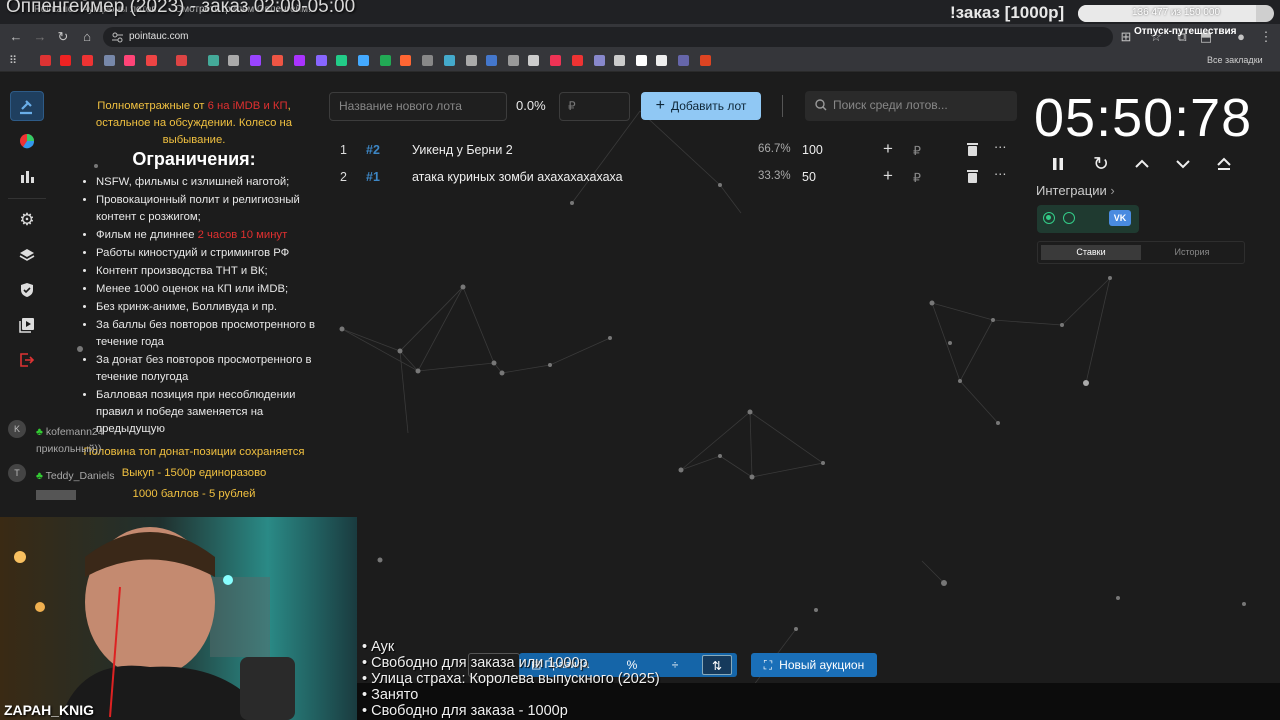 The height and width of the screenshot is (720, 1280). Describe the element at coordinates (1241, 37) in the screenshot. I see `profile-avatar: ●` at that location.